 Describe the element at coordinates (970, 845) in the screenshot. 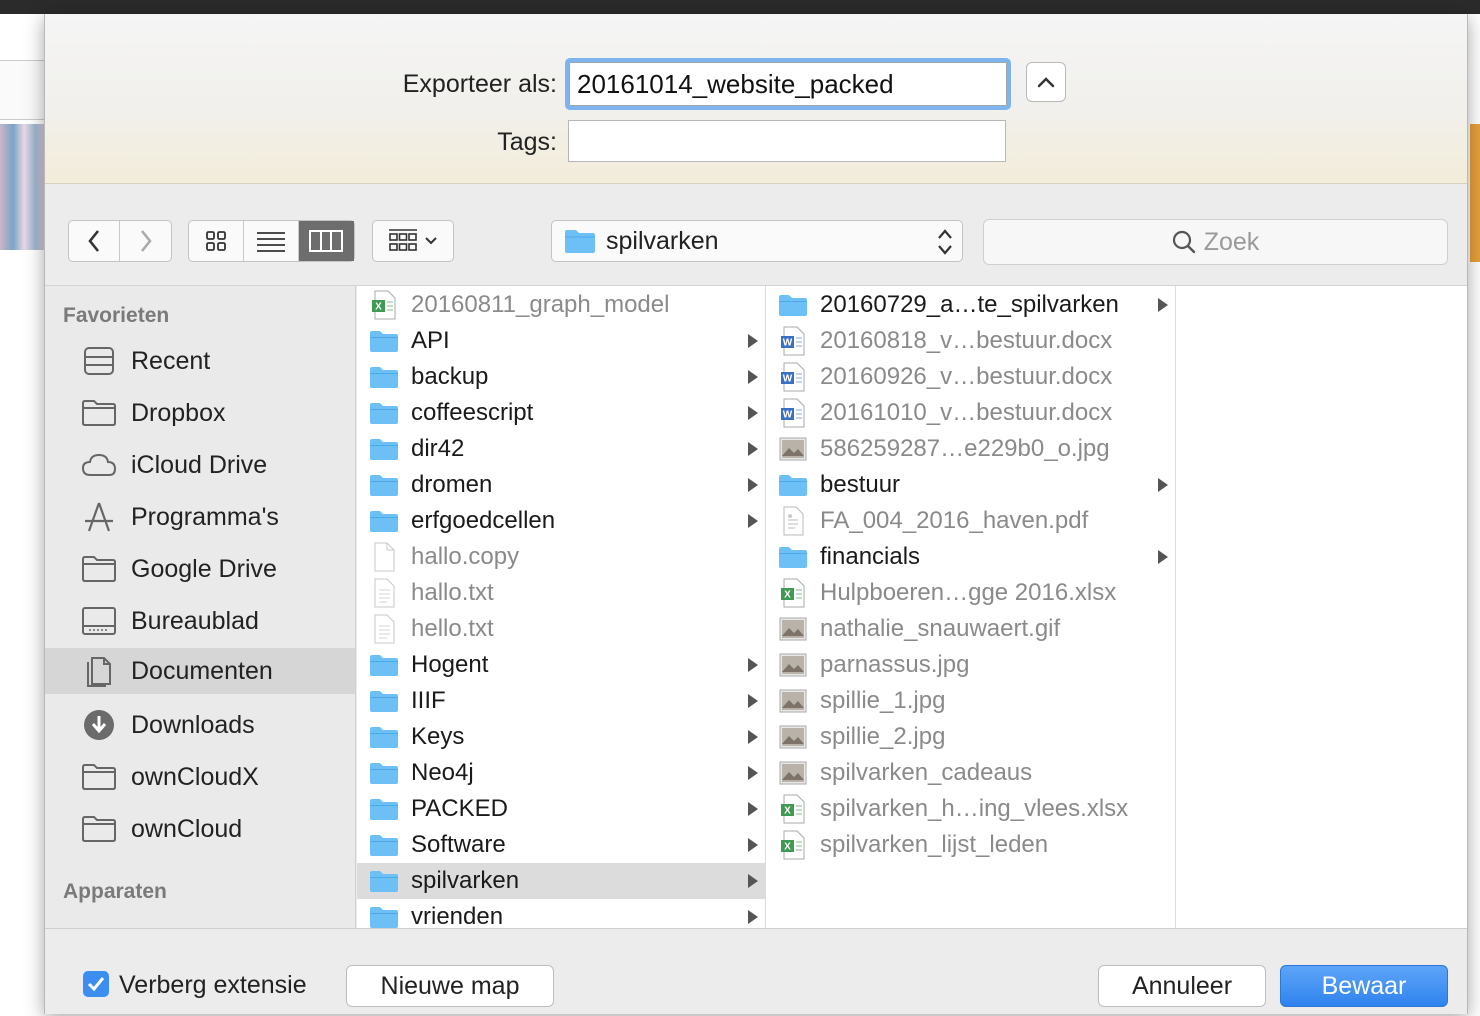

I see `file-row: Xspilvarken_lijst_leden` at that location.